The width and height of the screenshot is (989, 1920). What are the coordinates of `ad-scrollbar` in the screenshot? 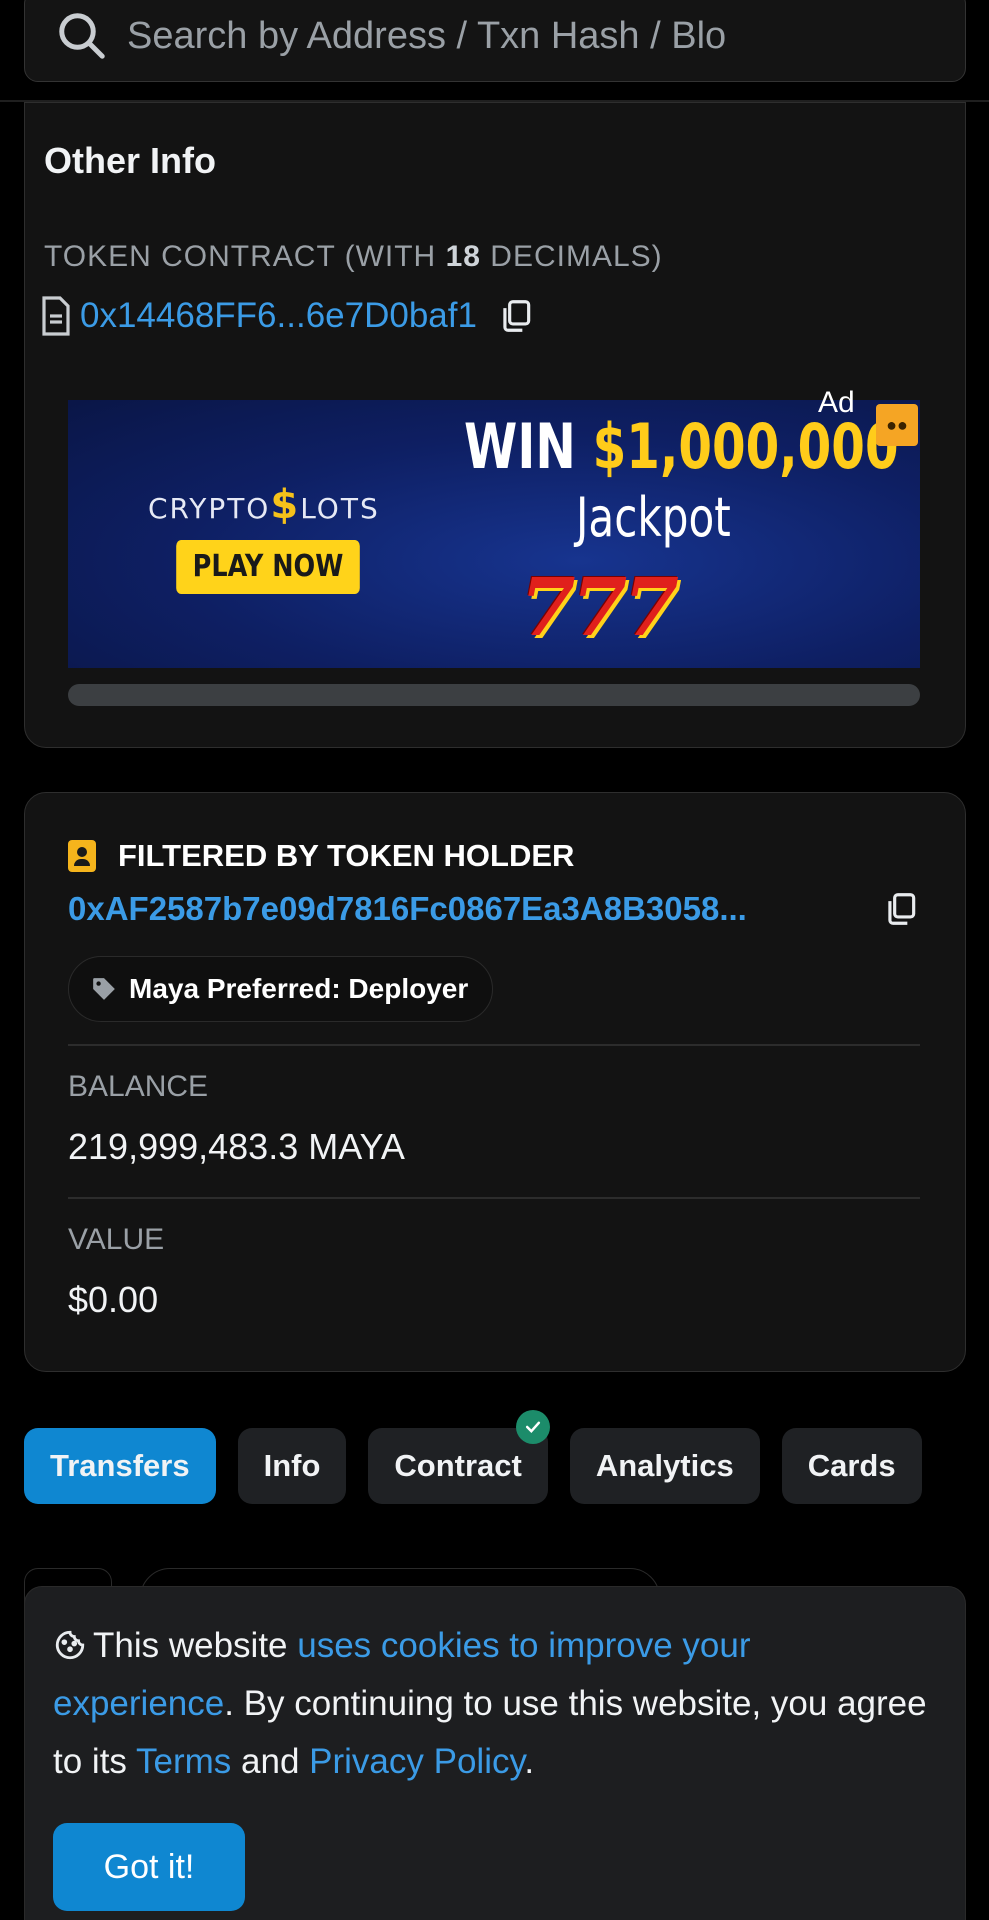 It's located at (494, 695).